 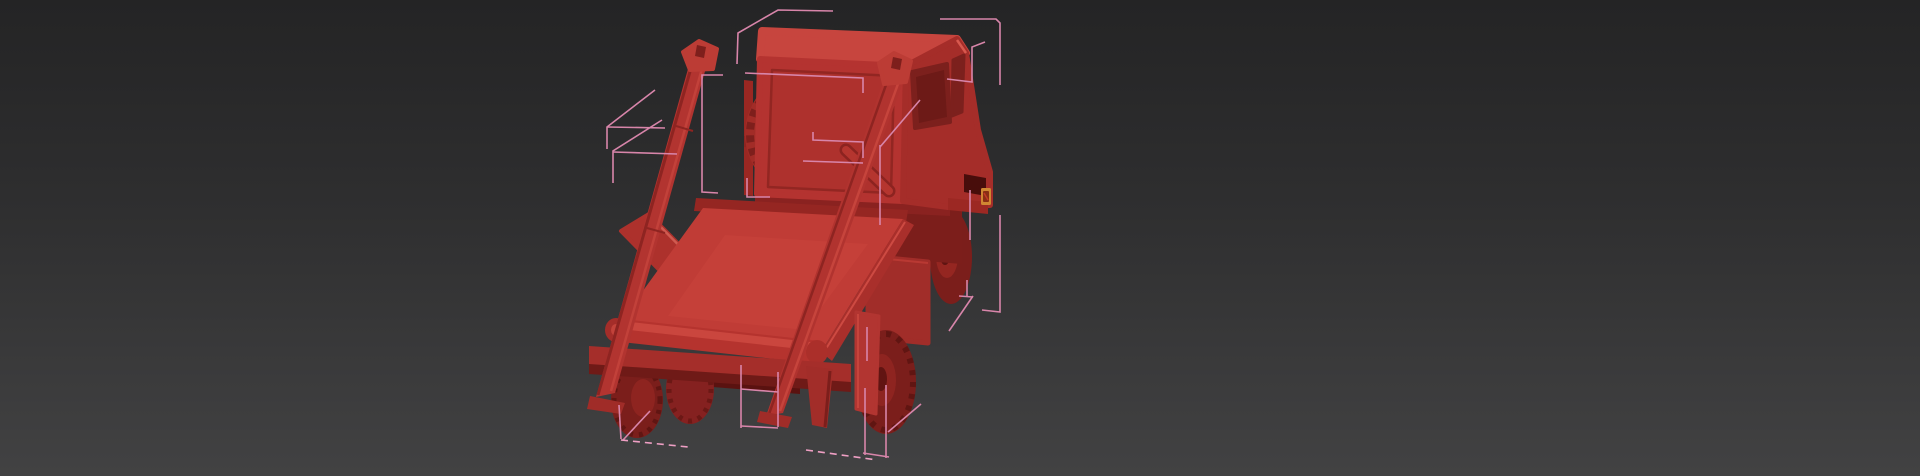 I want to click on right-arm-hook-notch, so click(x=896, y=63).